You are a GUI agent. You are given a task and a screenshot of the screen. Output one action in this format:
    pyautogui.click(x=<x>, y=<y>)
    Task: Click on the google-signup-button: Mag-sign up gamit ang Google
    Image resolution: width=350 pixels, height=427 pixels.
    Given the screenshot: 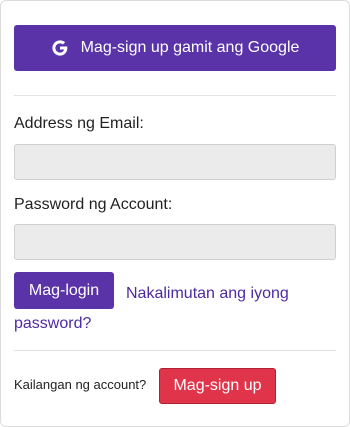 What is the action you would take?
    pyautogui.click(x=175, y=48)
    